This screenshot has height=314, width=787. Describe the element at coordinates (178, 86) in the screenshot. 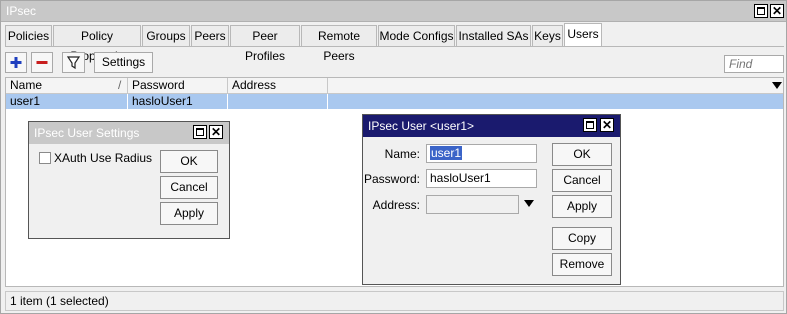

I see `column-header-password: Password` at that location.